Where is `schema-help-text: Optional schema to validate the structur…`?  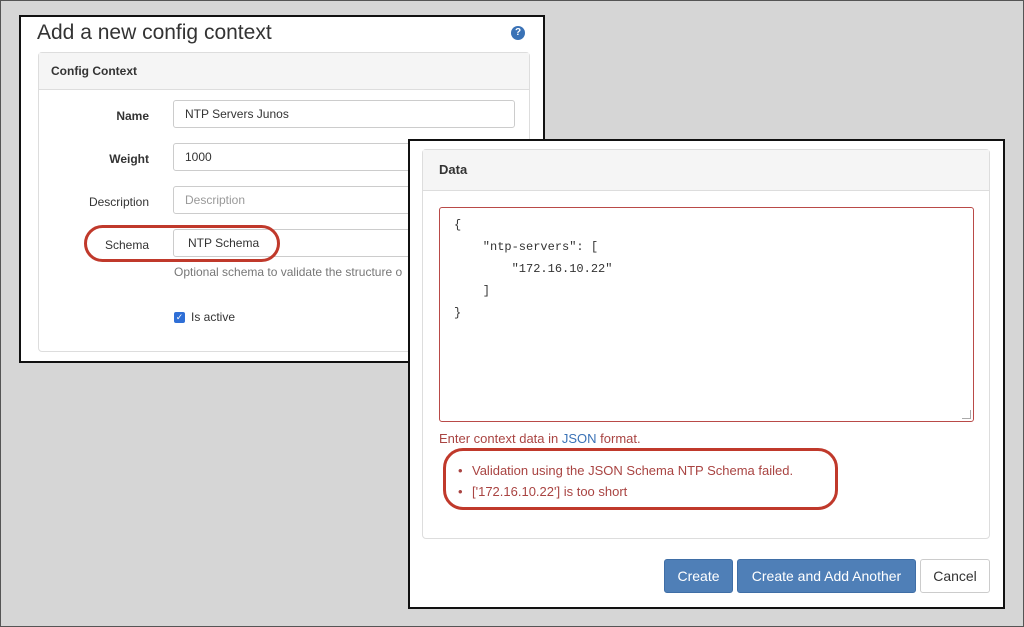
schema-help-text: Optional schema to validate the structur… is located at coordinates (288, 272).